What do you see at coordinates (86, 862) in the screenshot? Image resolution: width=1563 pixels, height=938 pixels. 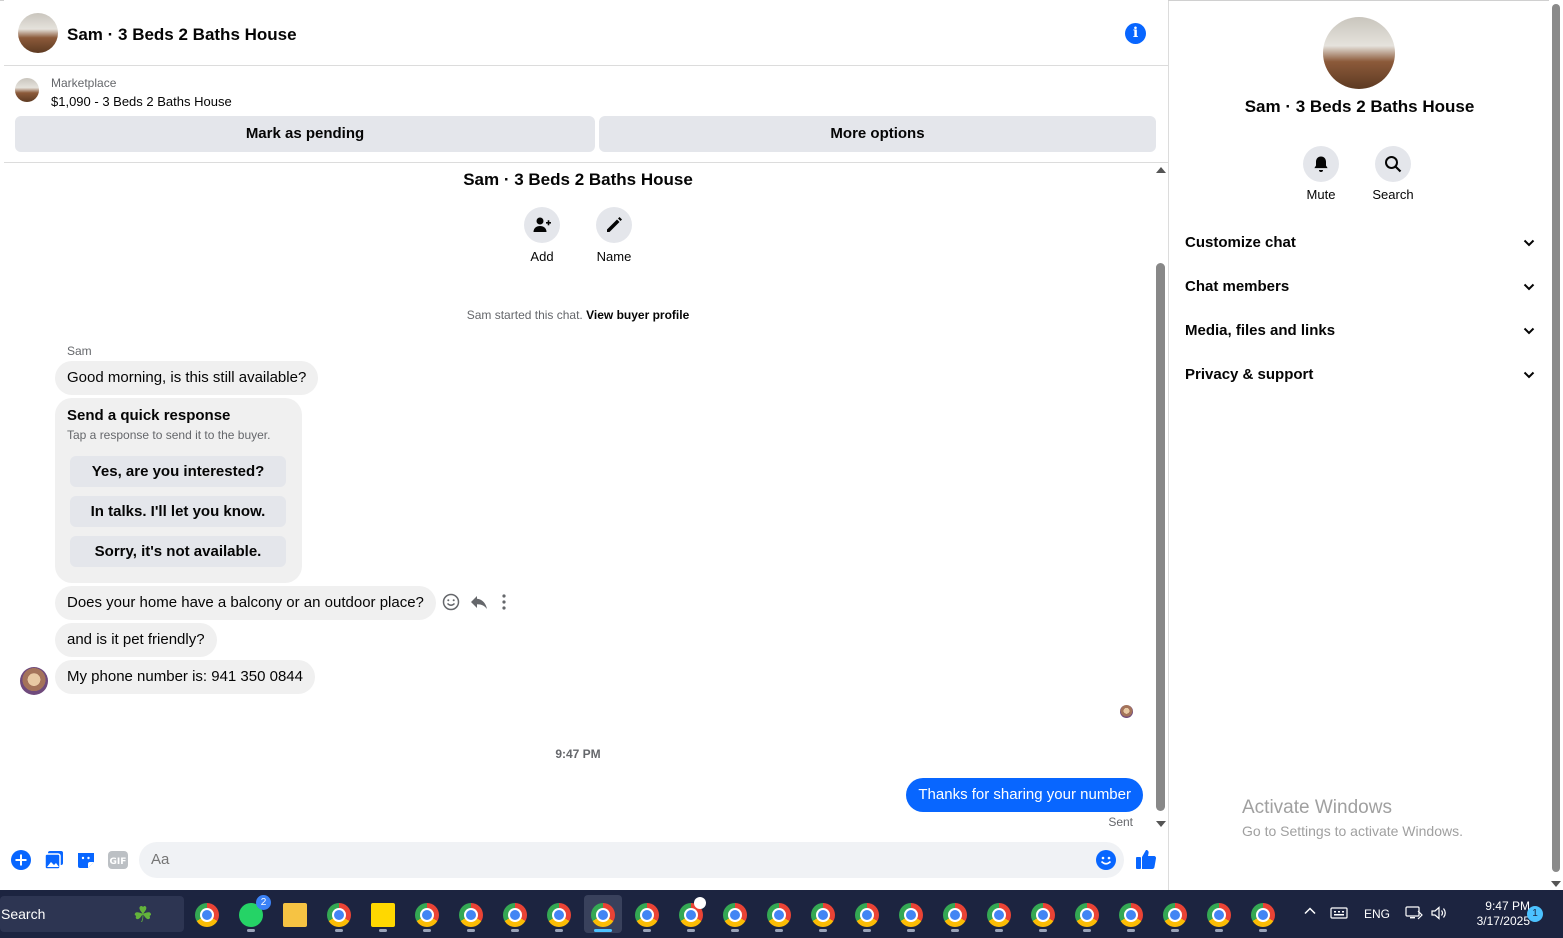 I see `sticker-icon` at bounding box center [86, 862].